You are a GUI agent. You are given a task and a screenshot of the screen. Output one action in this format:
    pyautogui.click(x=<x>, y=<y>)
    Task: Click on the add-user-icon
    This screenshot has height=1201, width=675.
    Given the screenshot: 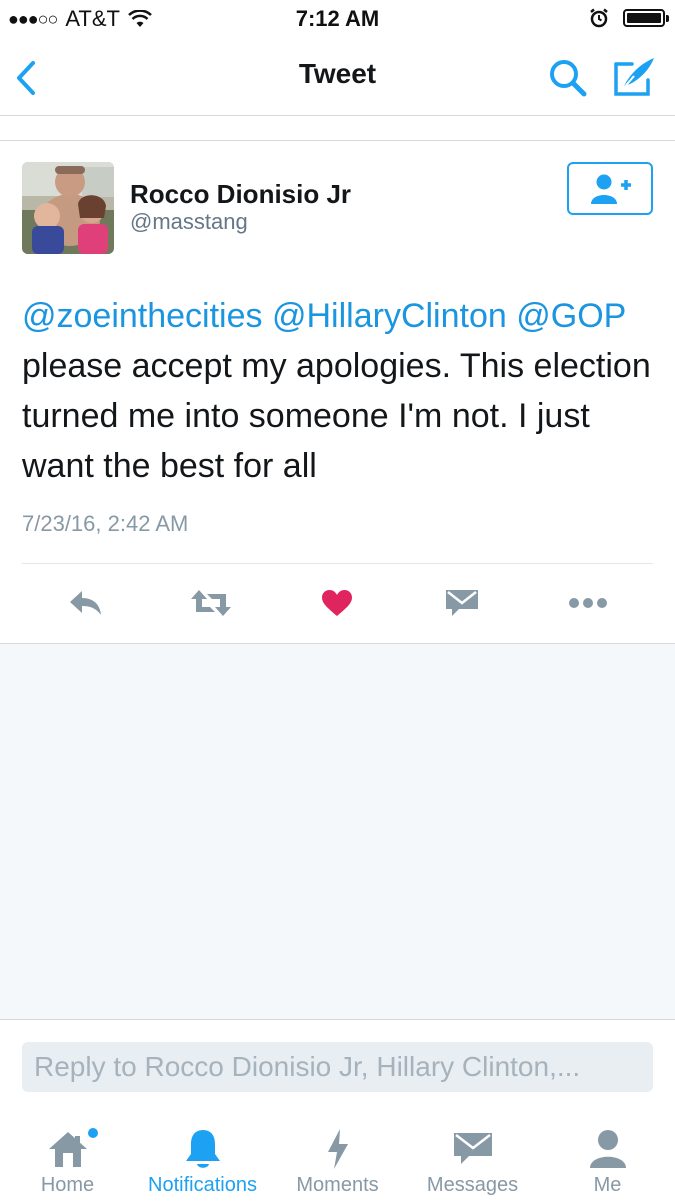 What is the action you would take?
    pyautogui.click(x=611, y=189)
    